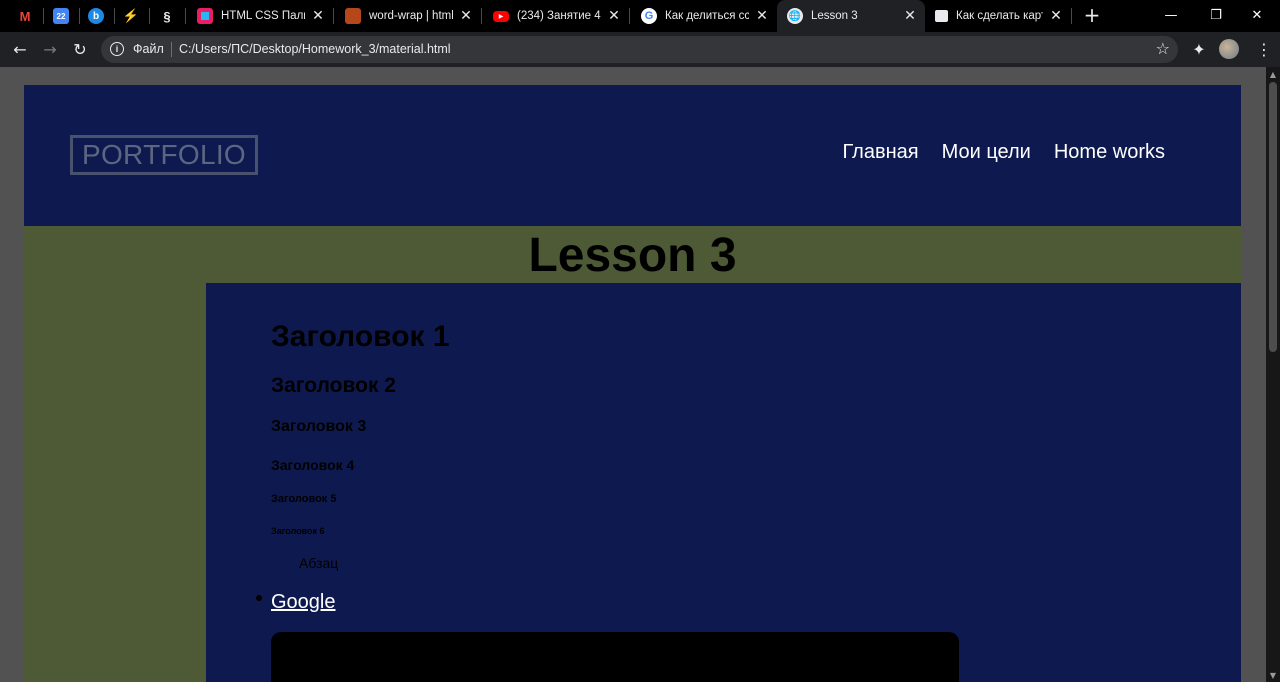 This screenshot has height=682, width=1280. What do you see at coordinates (353, 16) in the screenshot?
I see `htmlbook-icon` at bounding box center [353, 16].